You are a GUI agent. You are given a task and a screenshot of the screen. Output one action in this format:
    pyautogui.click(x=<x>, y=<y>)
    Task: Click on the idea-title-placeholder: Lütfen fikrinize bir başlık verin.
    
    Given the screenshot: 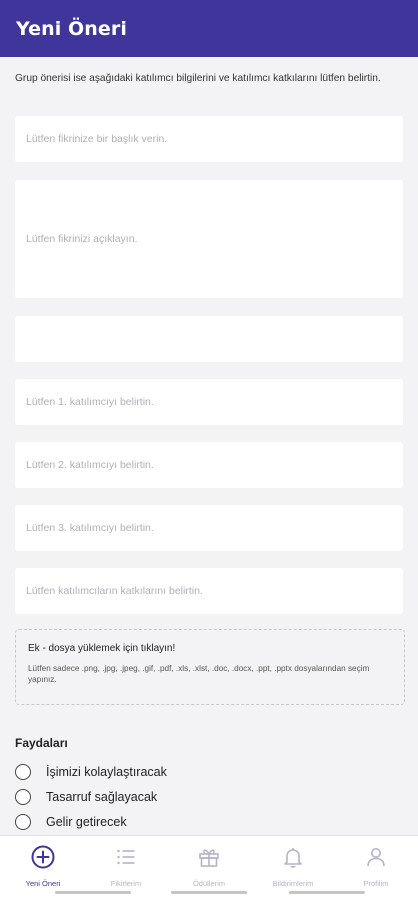 What is the action you would take?
    pyautogui.click(x=97, y=139)
    